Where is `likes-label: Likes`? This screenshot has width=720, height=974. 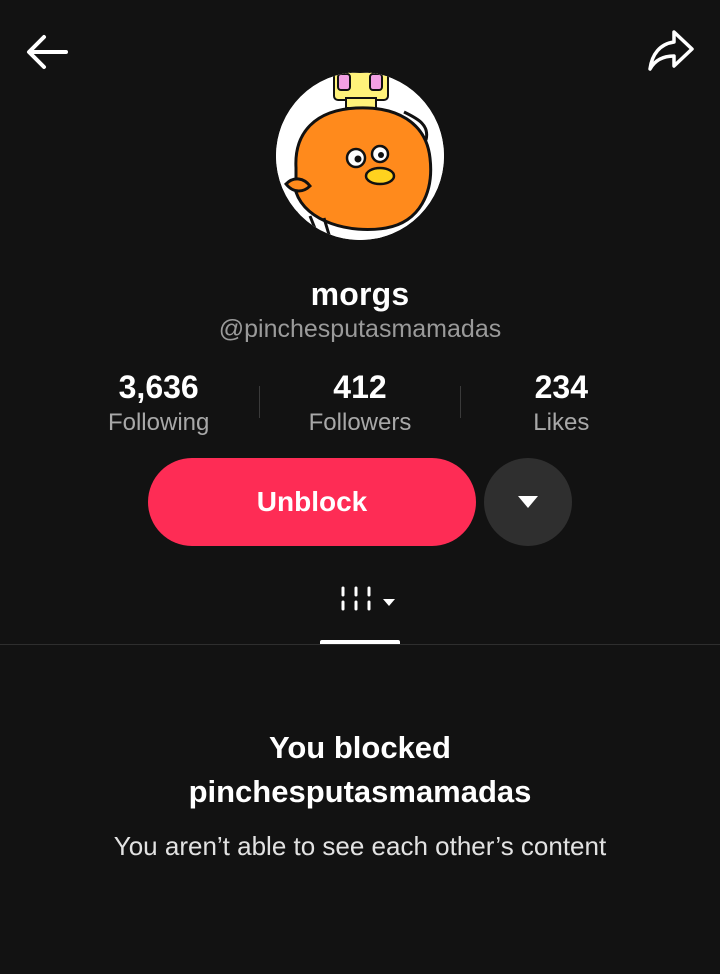 likes-label: Likes is located at coordinates (561, 422).